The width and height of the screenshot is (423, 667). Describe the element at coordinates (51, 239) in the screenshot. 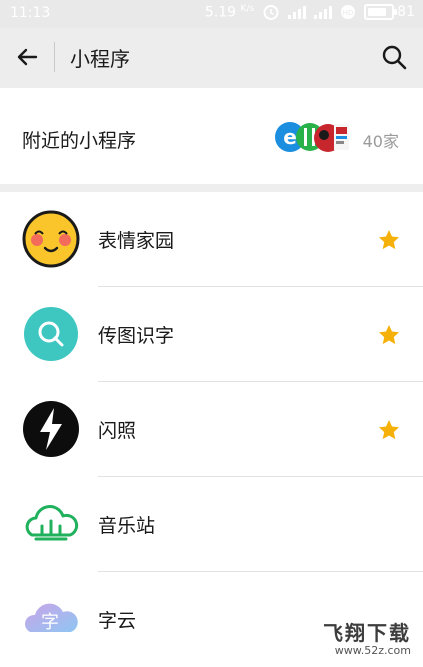

I see `emoji-face-icon` at that location.